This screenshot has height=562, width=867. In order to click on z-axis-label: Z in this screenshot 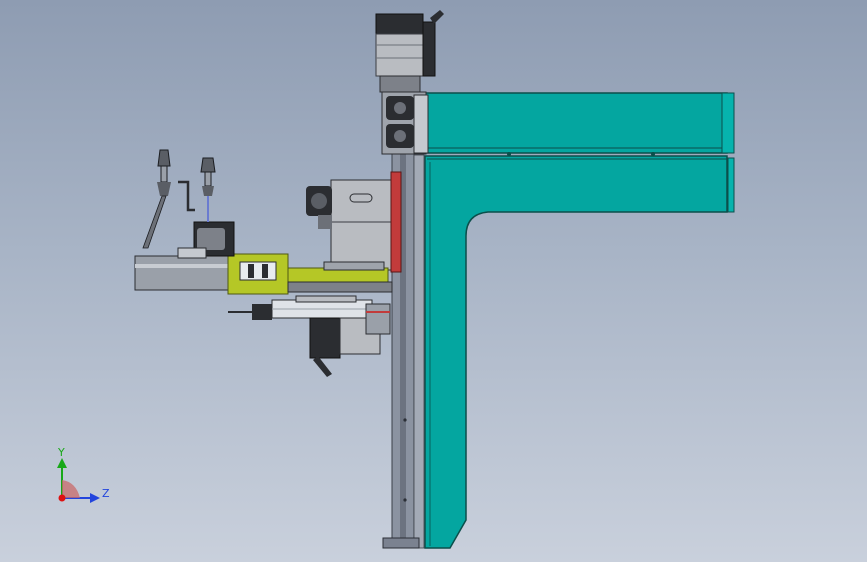, I will do `click(106, 493)`.